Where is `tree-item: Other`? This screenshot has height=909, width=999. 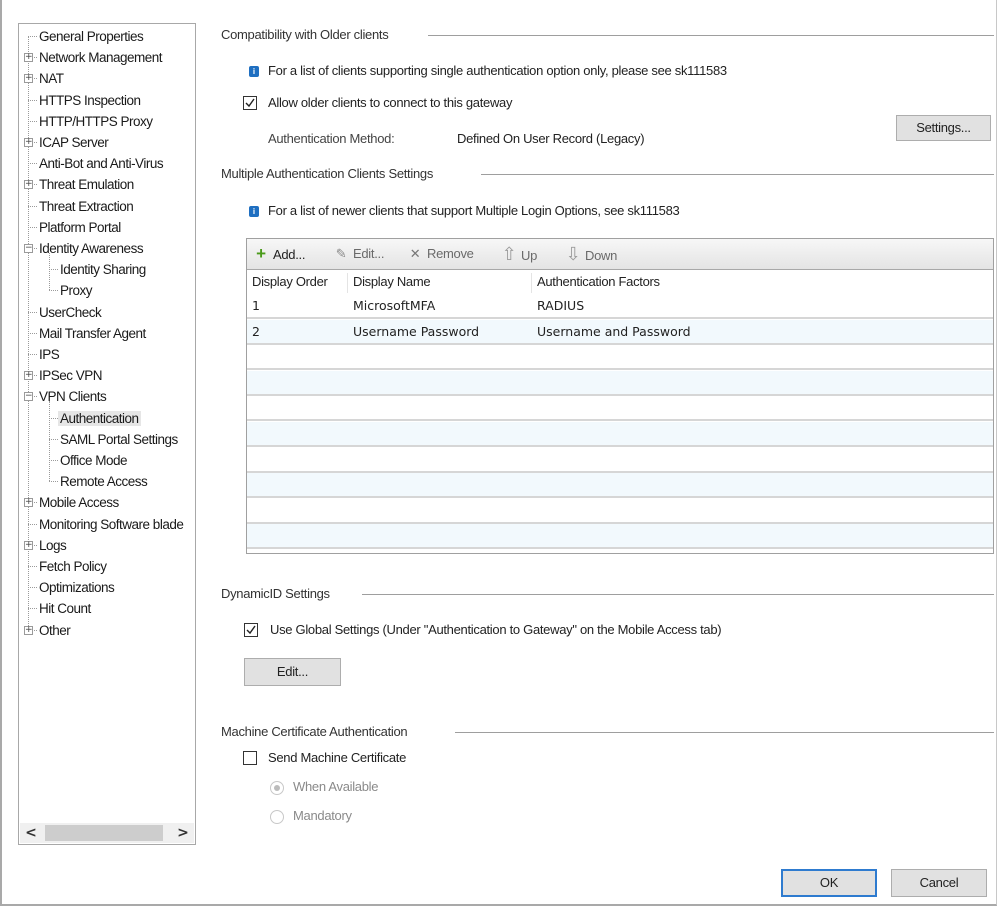 tree-item: Other is located at coordinates (54, 630).